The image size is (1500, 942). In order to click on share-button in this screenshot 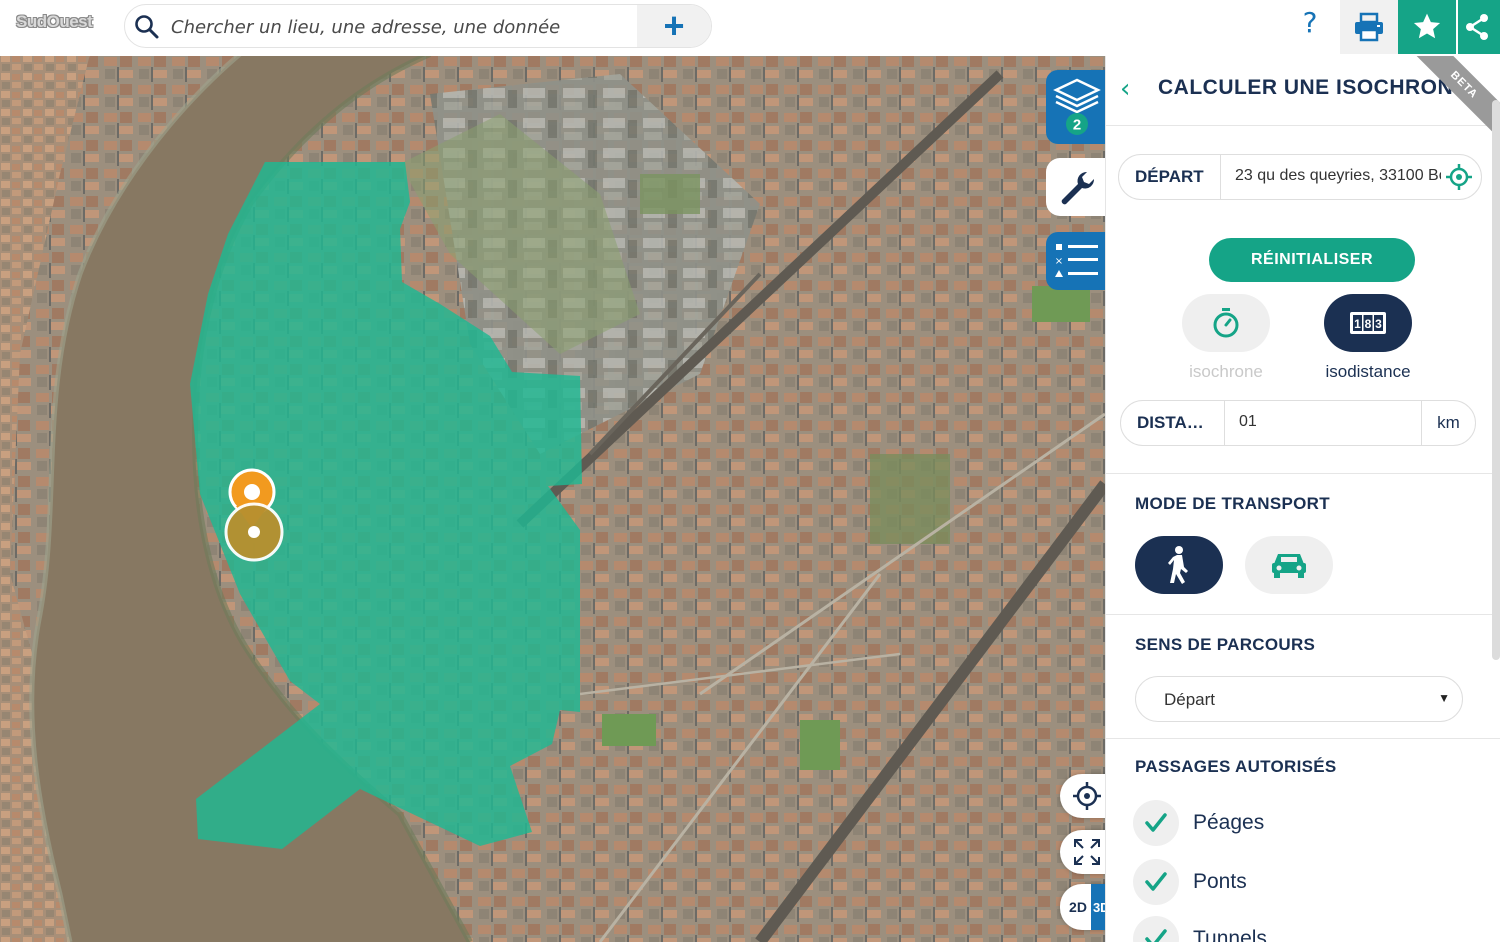, I will do `click(1479, 27)`.